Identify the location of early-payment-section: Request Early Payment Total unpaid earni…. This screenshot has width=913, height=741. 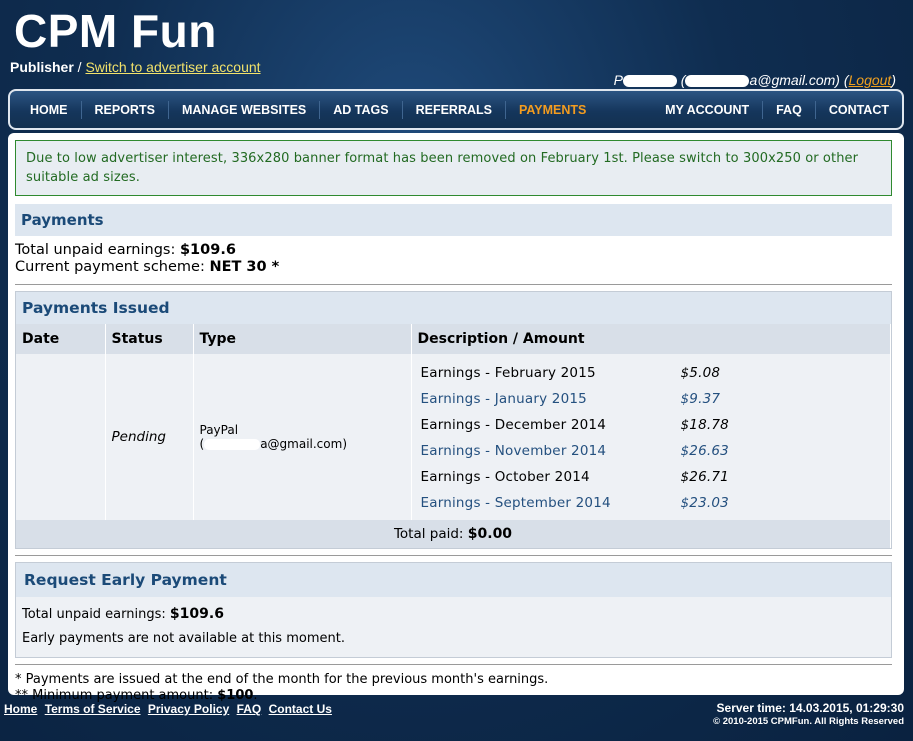
(453, 610).